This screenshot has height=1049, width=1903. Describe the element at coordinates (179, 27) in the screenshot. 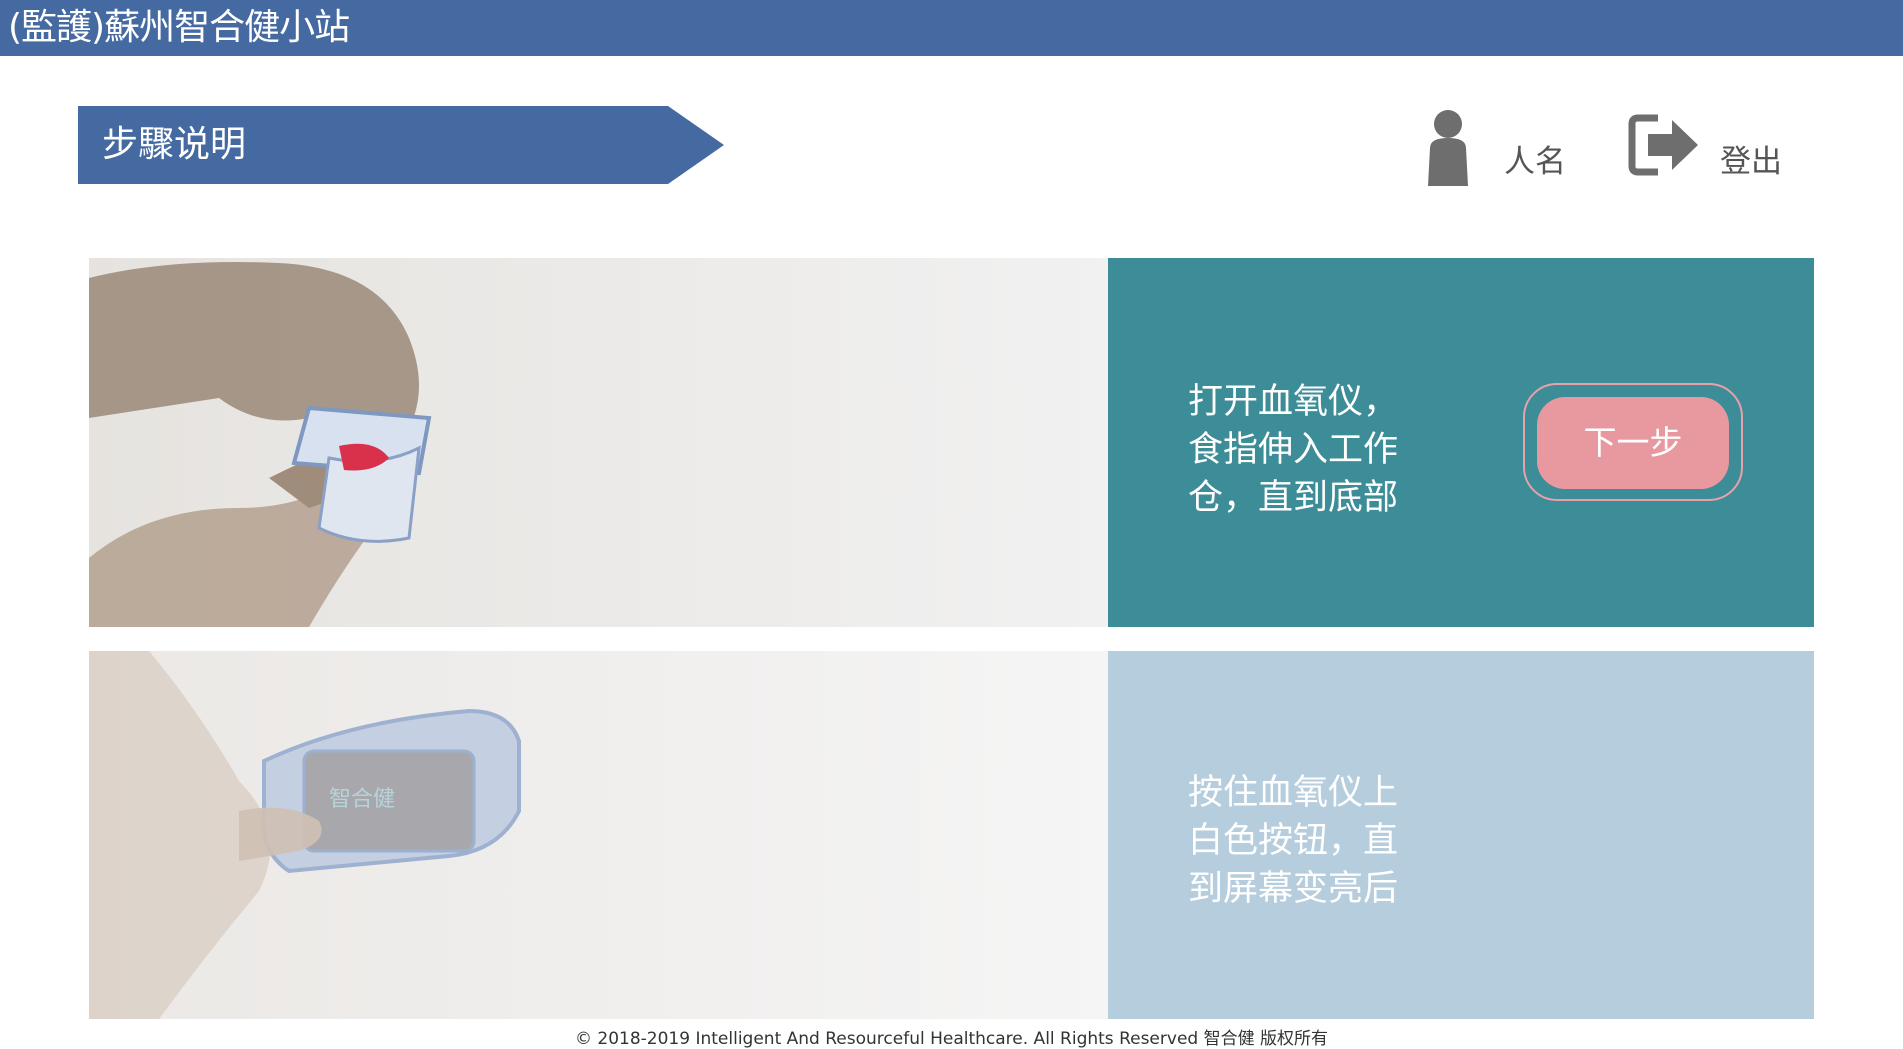

I see `app-title: (監護)蘇州智合健小站` at that location.